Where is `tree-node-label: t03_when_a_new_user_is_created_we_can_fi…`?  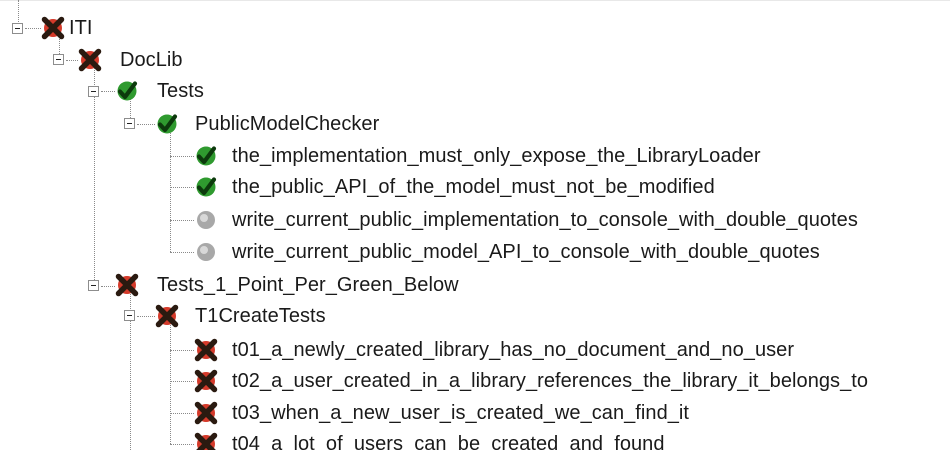
tree-node-label: t03_when_a_new_user_is_created_we_can_fi… is located at coordinates (460, 413).